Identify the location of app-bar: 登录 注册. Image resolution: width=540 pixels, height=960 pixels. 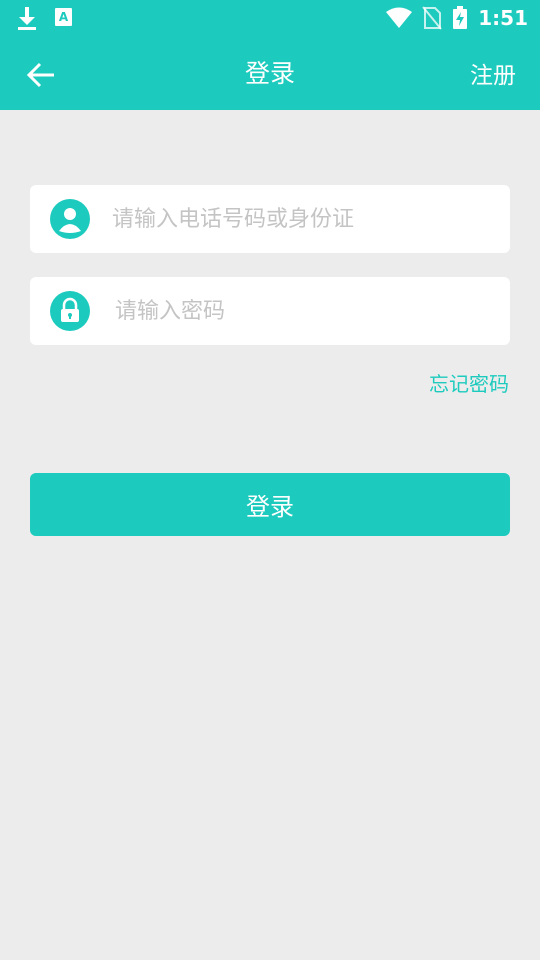
(270, 74).